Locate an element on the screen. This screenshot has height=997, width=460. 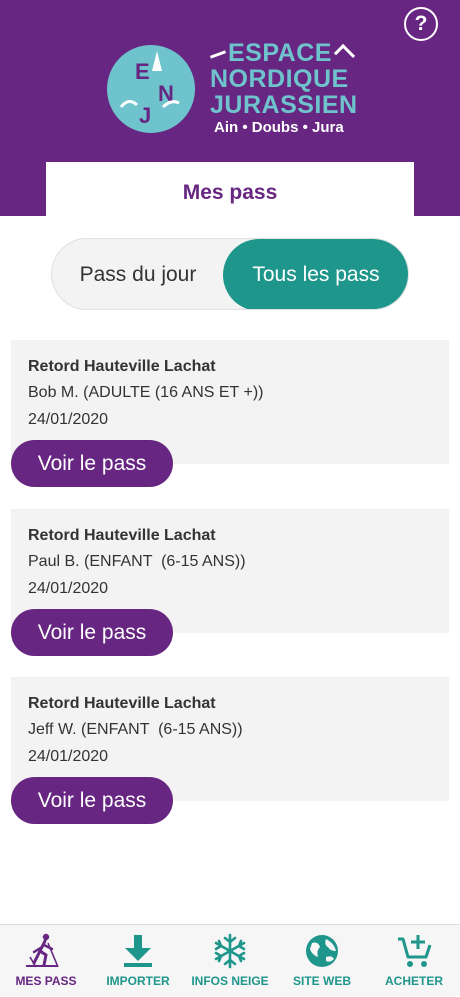
tab-label: MES PASS is located at coordinates (46, 981).